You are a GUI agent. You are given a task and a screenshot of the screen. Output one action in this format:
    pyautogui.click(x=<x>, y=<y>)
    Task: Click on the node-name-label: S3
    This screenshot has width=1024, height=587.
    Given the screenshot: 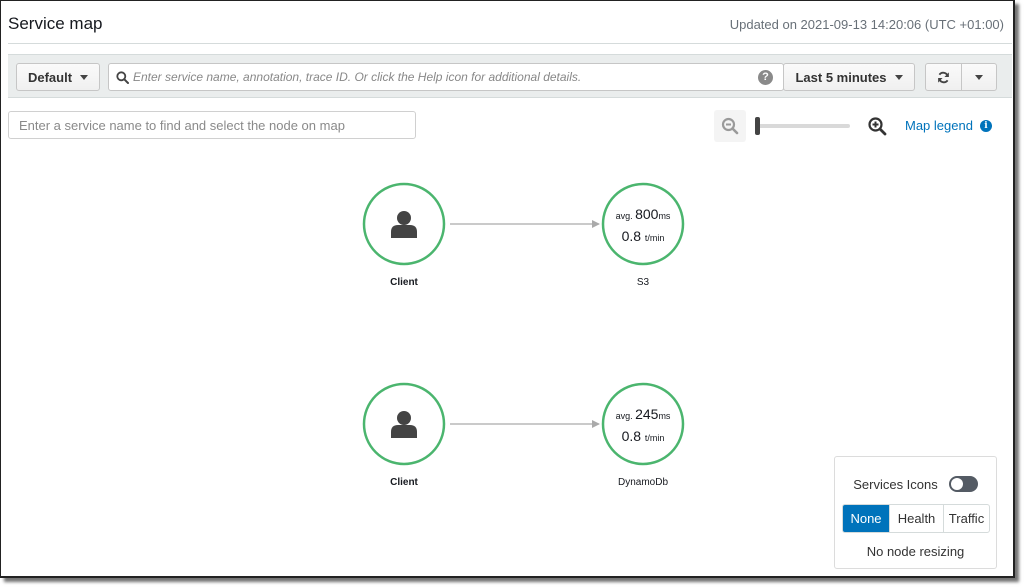 What is the action you would take?
    pyautogui.click(x=643, y=282)
    